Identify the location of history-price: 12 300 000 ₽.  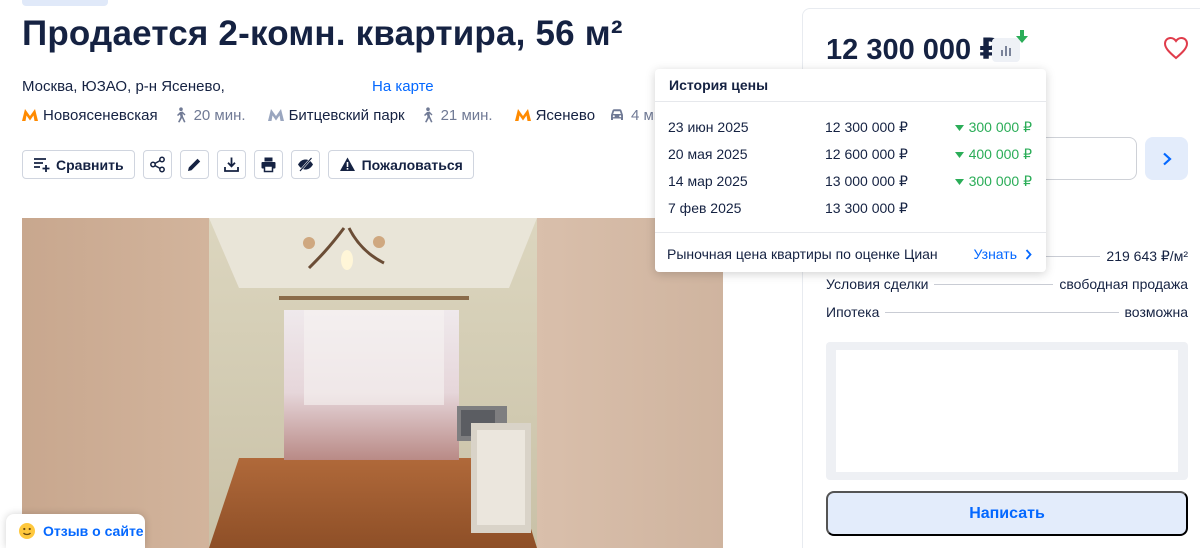
(866, 127).